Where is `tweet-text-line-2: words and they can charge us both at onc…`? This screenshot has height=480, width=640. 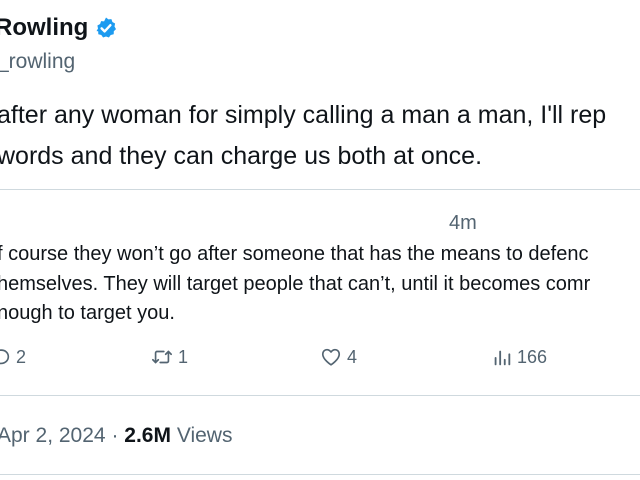 tweet-text-line-2: words and they can charge us both at onc… is located at coordinates (241, 156).